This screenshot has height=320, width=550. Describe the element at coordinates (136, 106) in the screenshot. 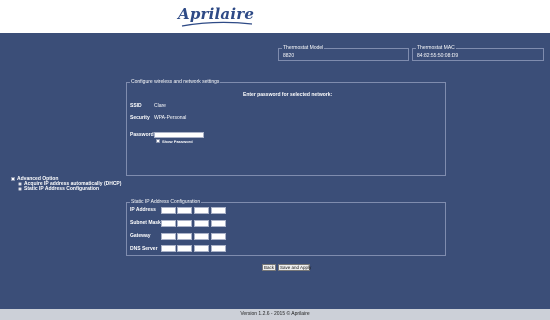

I see `ssid-label: SSID` at that location.